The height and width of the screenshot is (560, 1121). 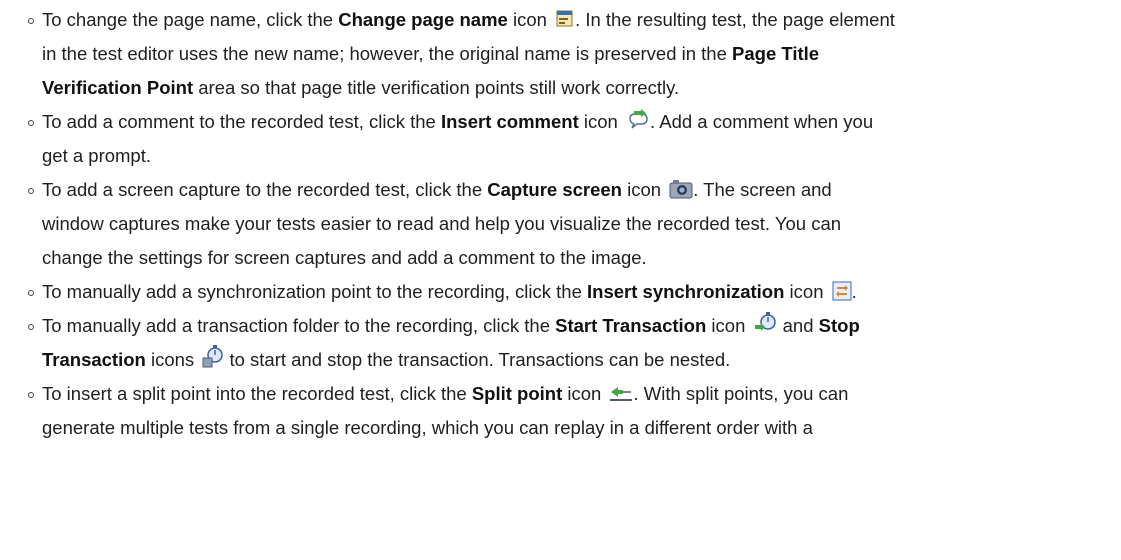 I want to click on split-point-icon, so click(x=621, y=394).